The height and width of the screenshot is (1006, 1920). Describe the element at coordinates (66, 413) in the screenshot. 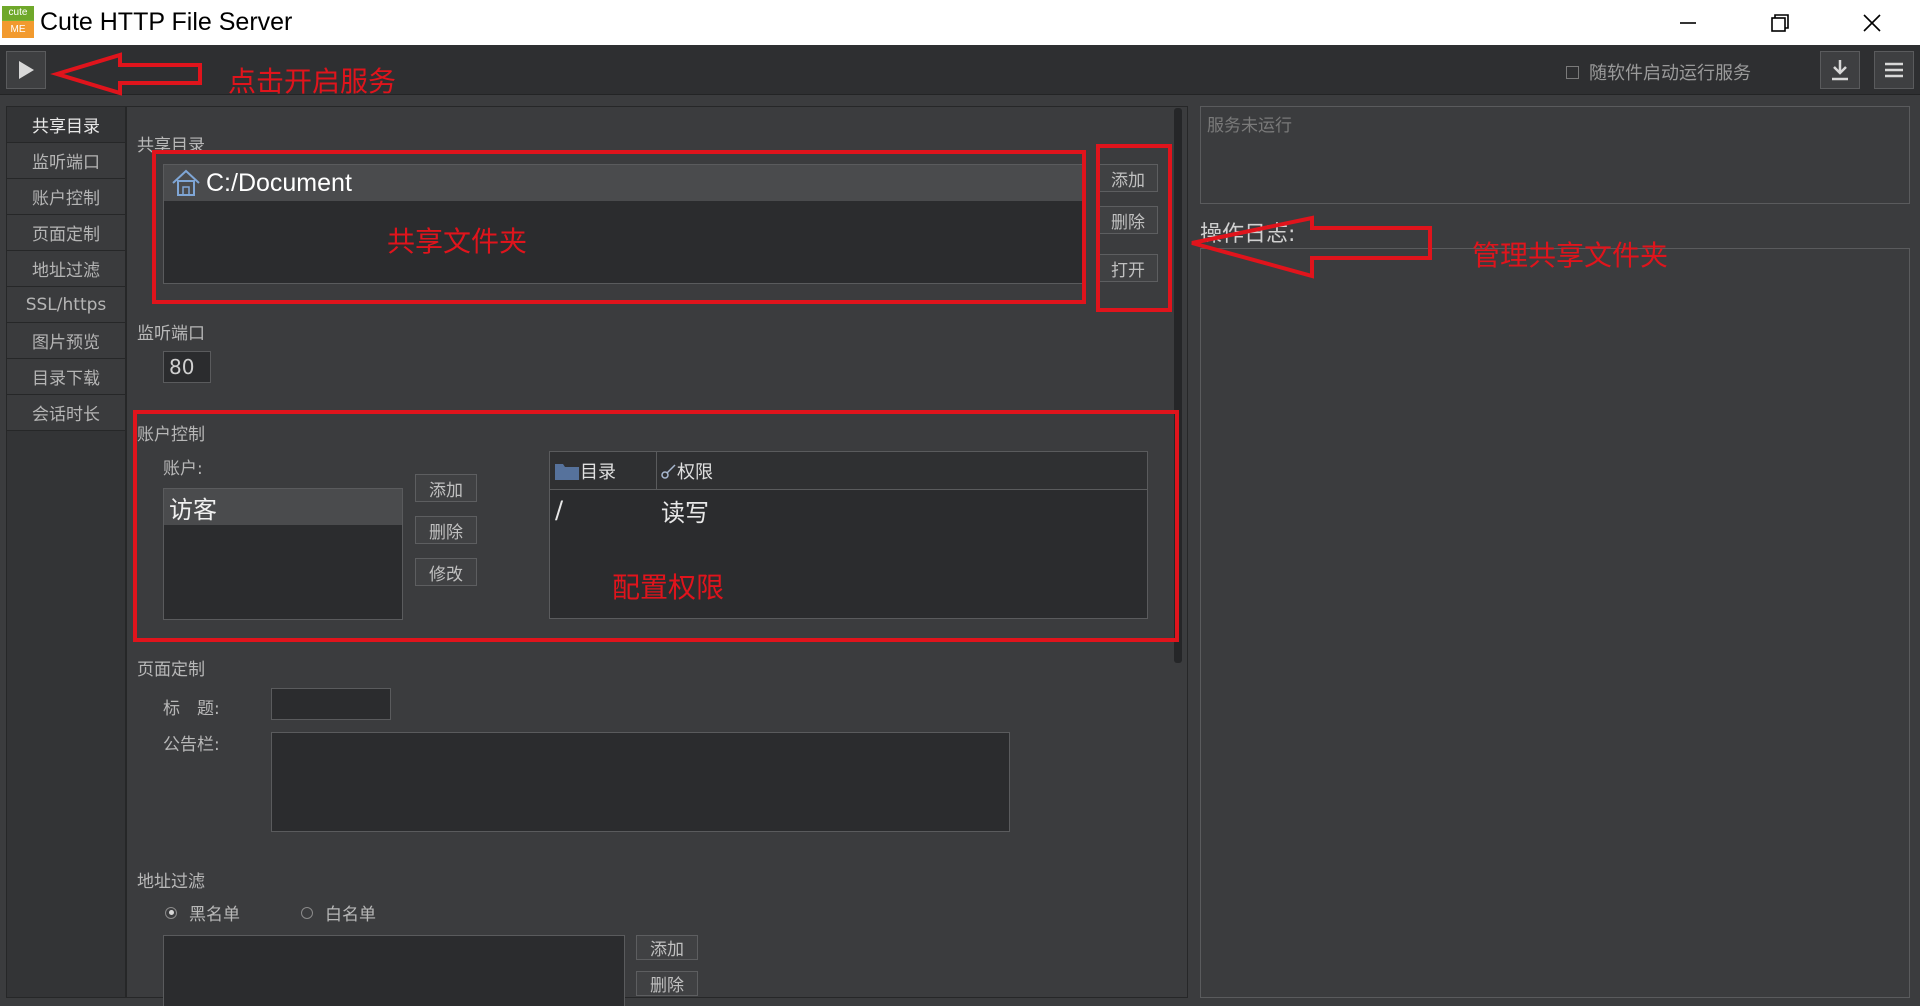

I see `nav-item-session-duration: 会话时长` at that location.